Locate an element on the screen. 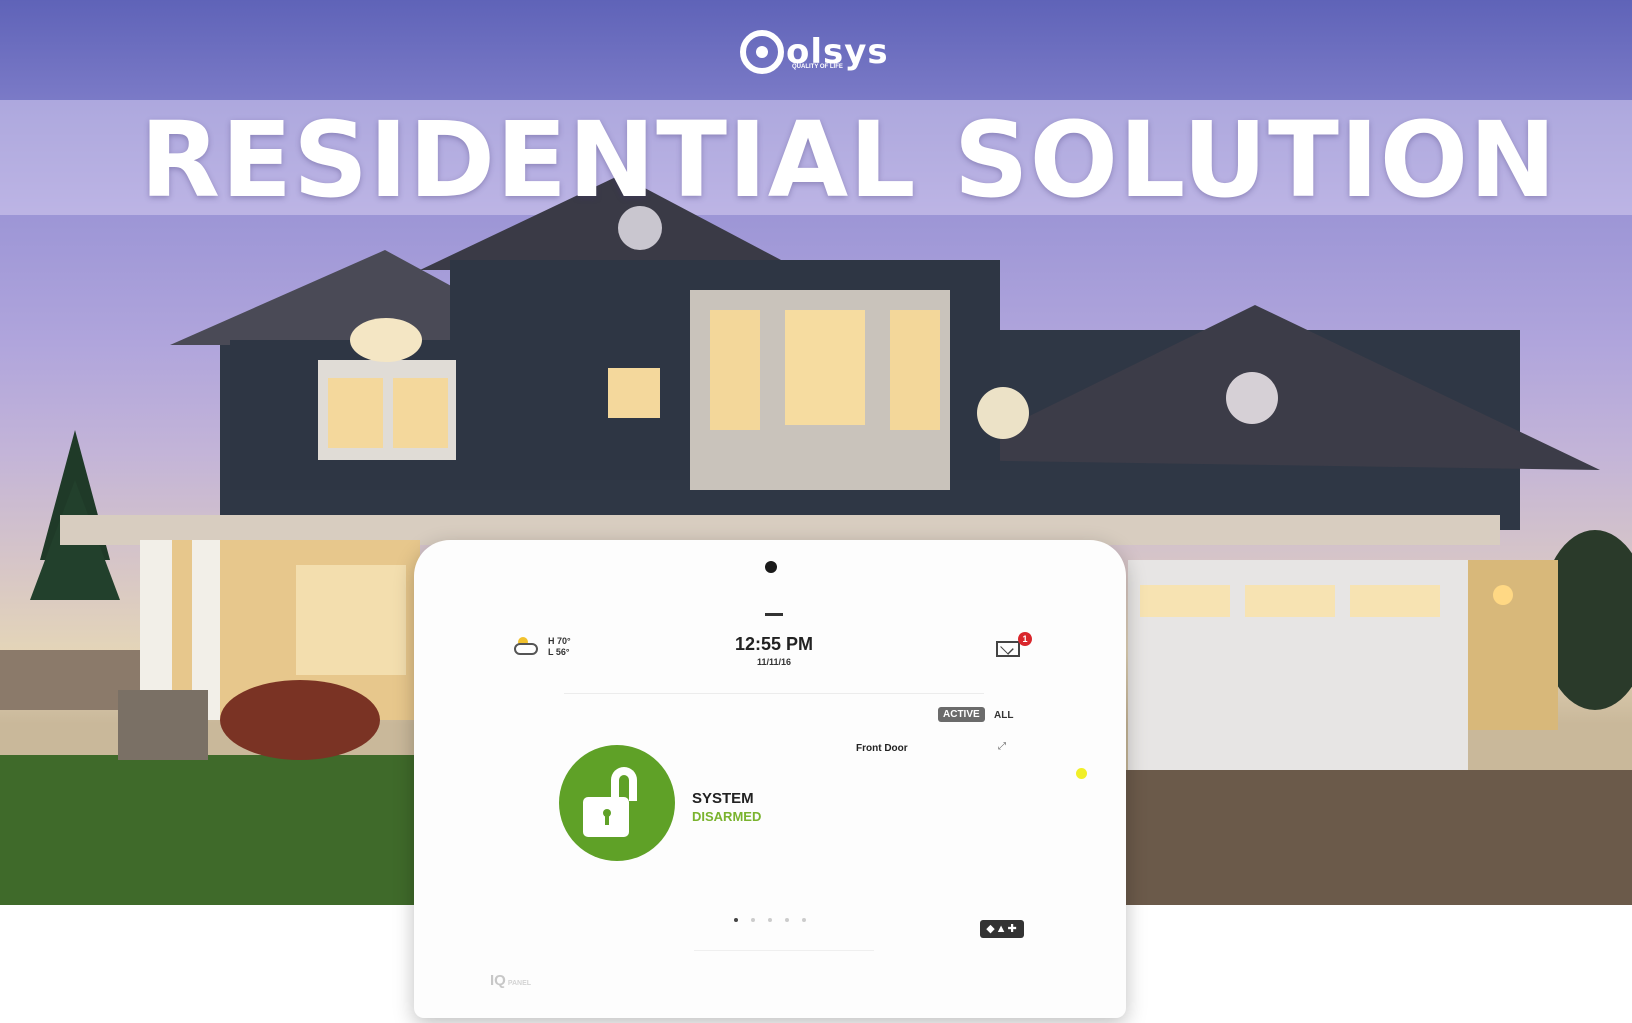 Image resolution: width=1632 pixels, height=1023 pixels. iq-panel-brand: IQ PANEL is located at coordinates (510, 980).